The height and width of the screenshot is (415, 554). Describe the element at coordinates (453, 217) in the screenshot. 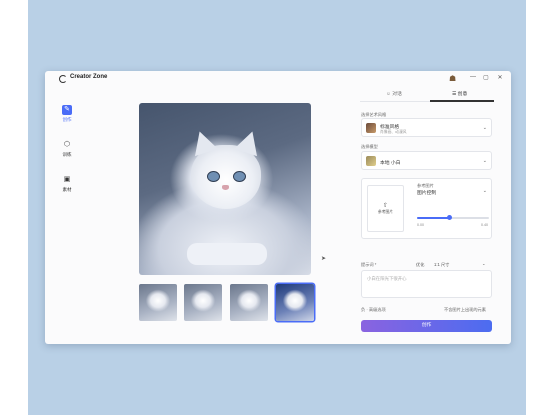

I see `strength-slider` at that location.